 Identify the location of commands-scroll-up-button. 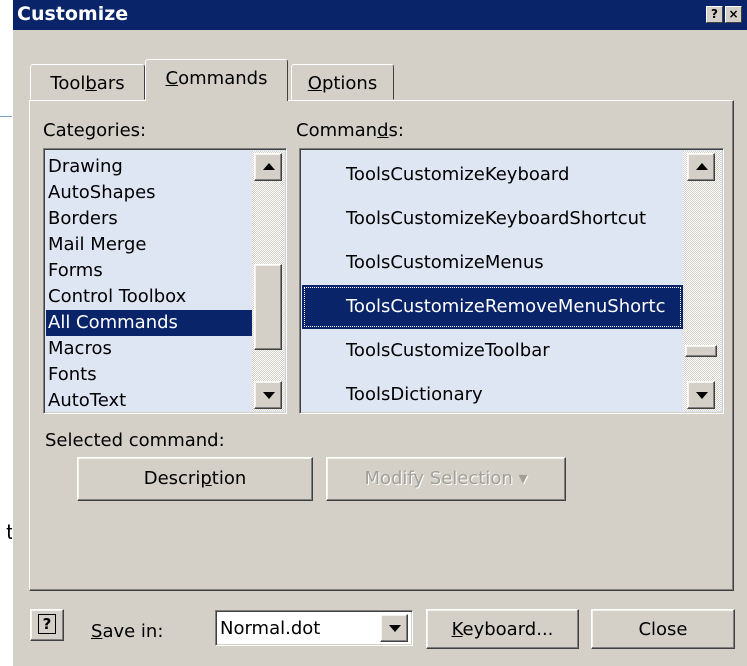
(701, 167).